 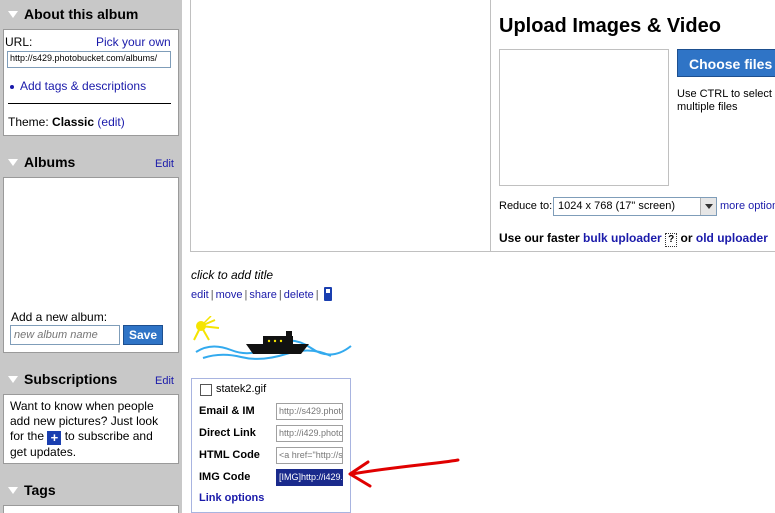 What do you see at coordinates (309, 411) in the screenshot?
I see `email-im-field: http://s429.photobucket.com/` at bounding box center [309, 411].